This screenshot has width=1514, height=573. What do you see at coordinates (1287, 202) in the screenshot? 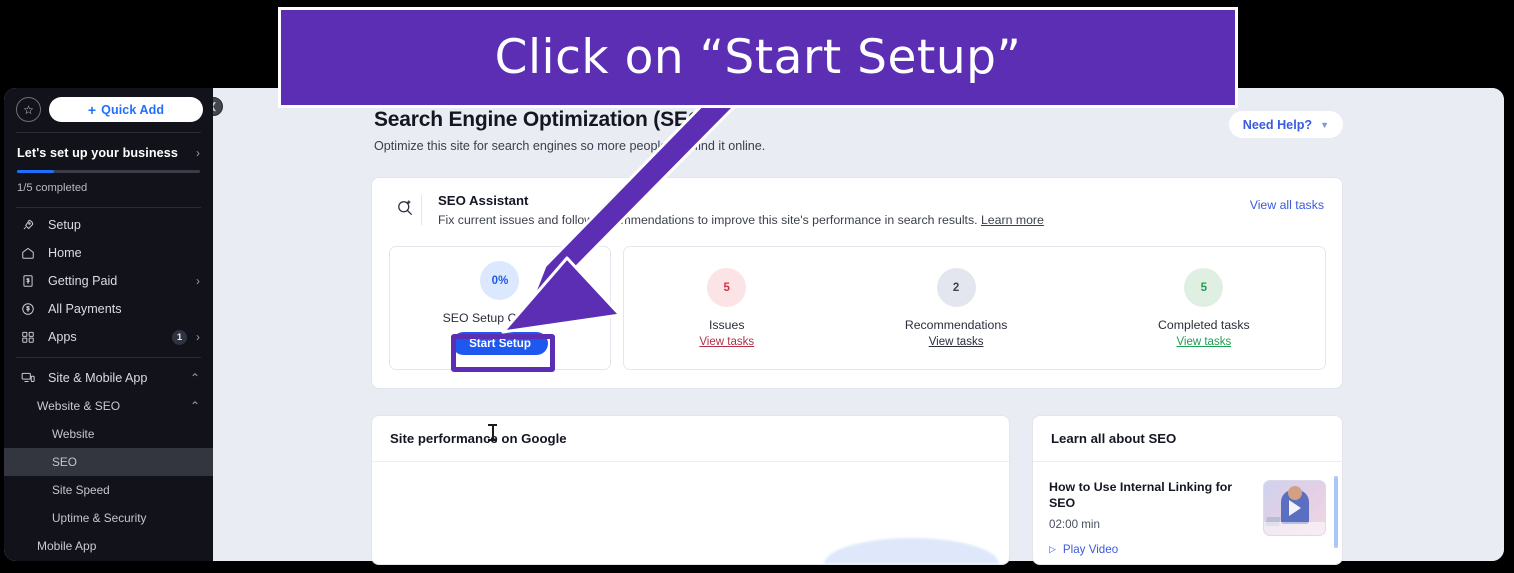
I see `view-all-tasks-link: View all tasks` at bounding box center [1287, 202].